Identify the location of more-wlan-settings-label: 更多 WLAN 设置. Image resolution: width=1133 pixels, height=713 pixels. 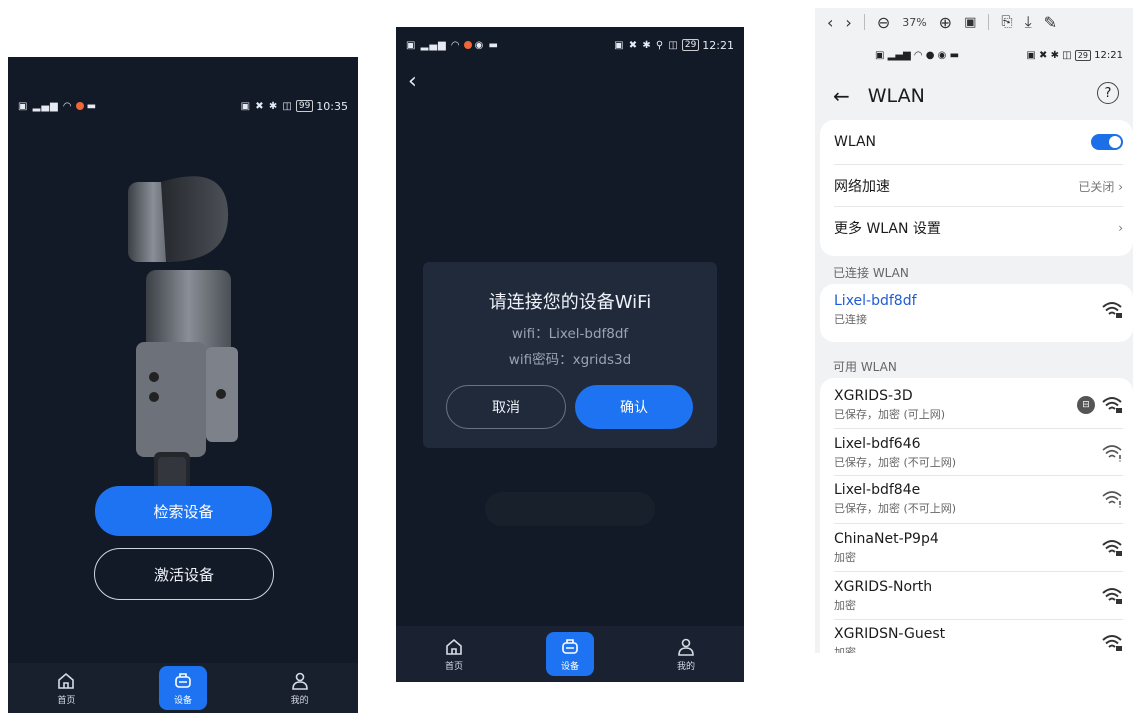
(887, 229).